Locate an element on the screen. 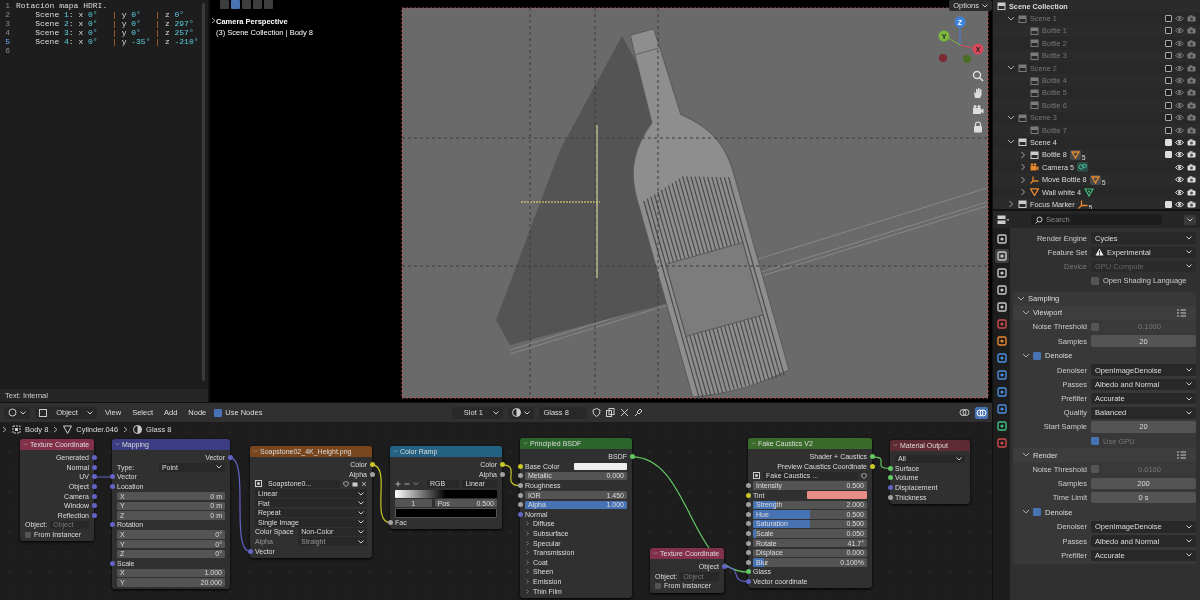 Image resolution: width=1200 pixels, height=600 pixels. folder-icon is located at coordinates (355, 484).